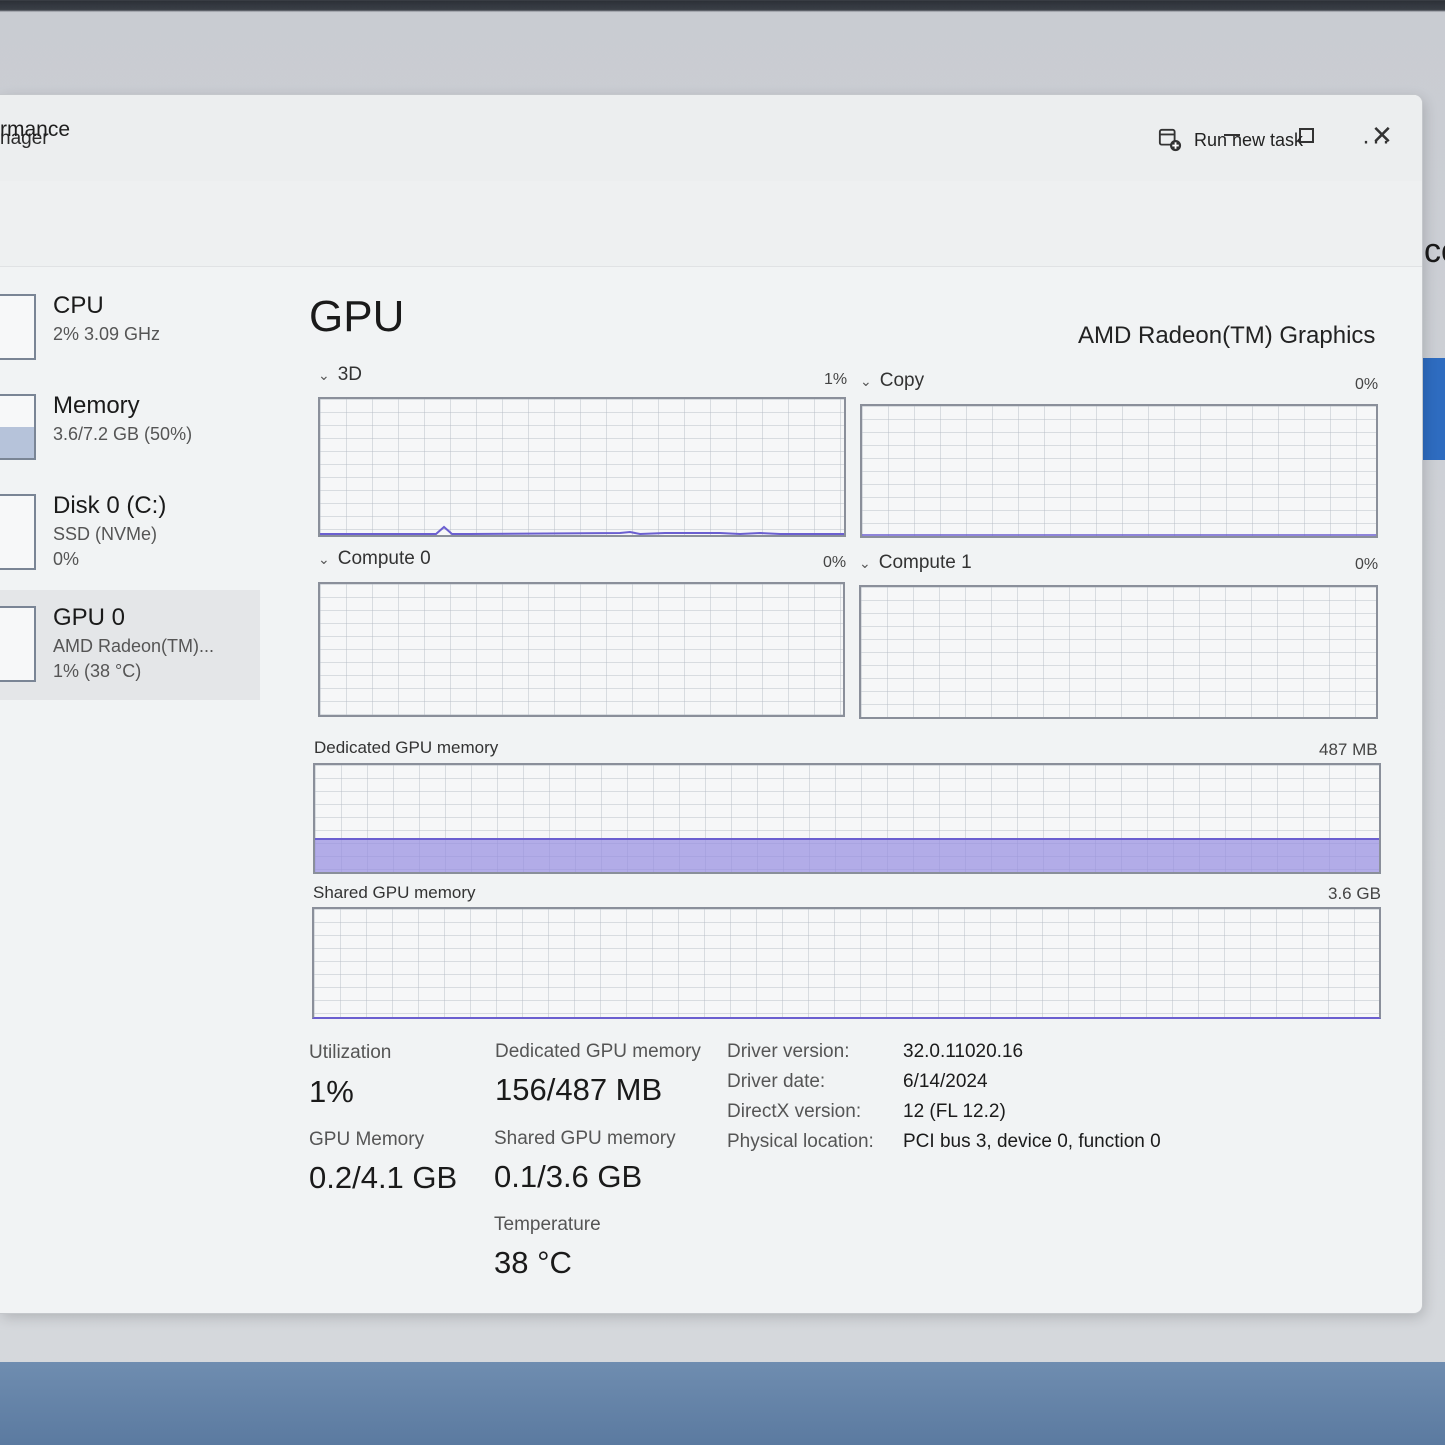  Describe the element at coordinates (105, 534) in the screenshot. I see `sidebar-item-detail: SSD (NVMe)` at that location.